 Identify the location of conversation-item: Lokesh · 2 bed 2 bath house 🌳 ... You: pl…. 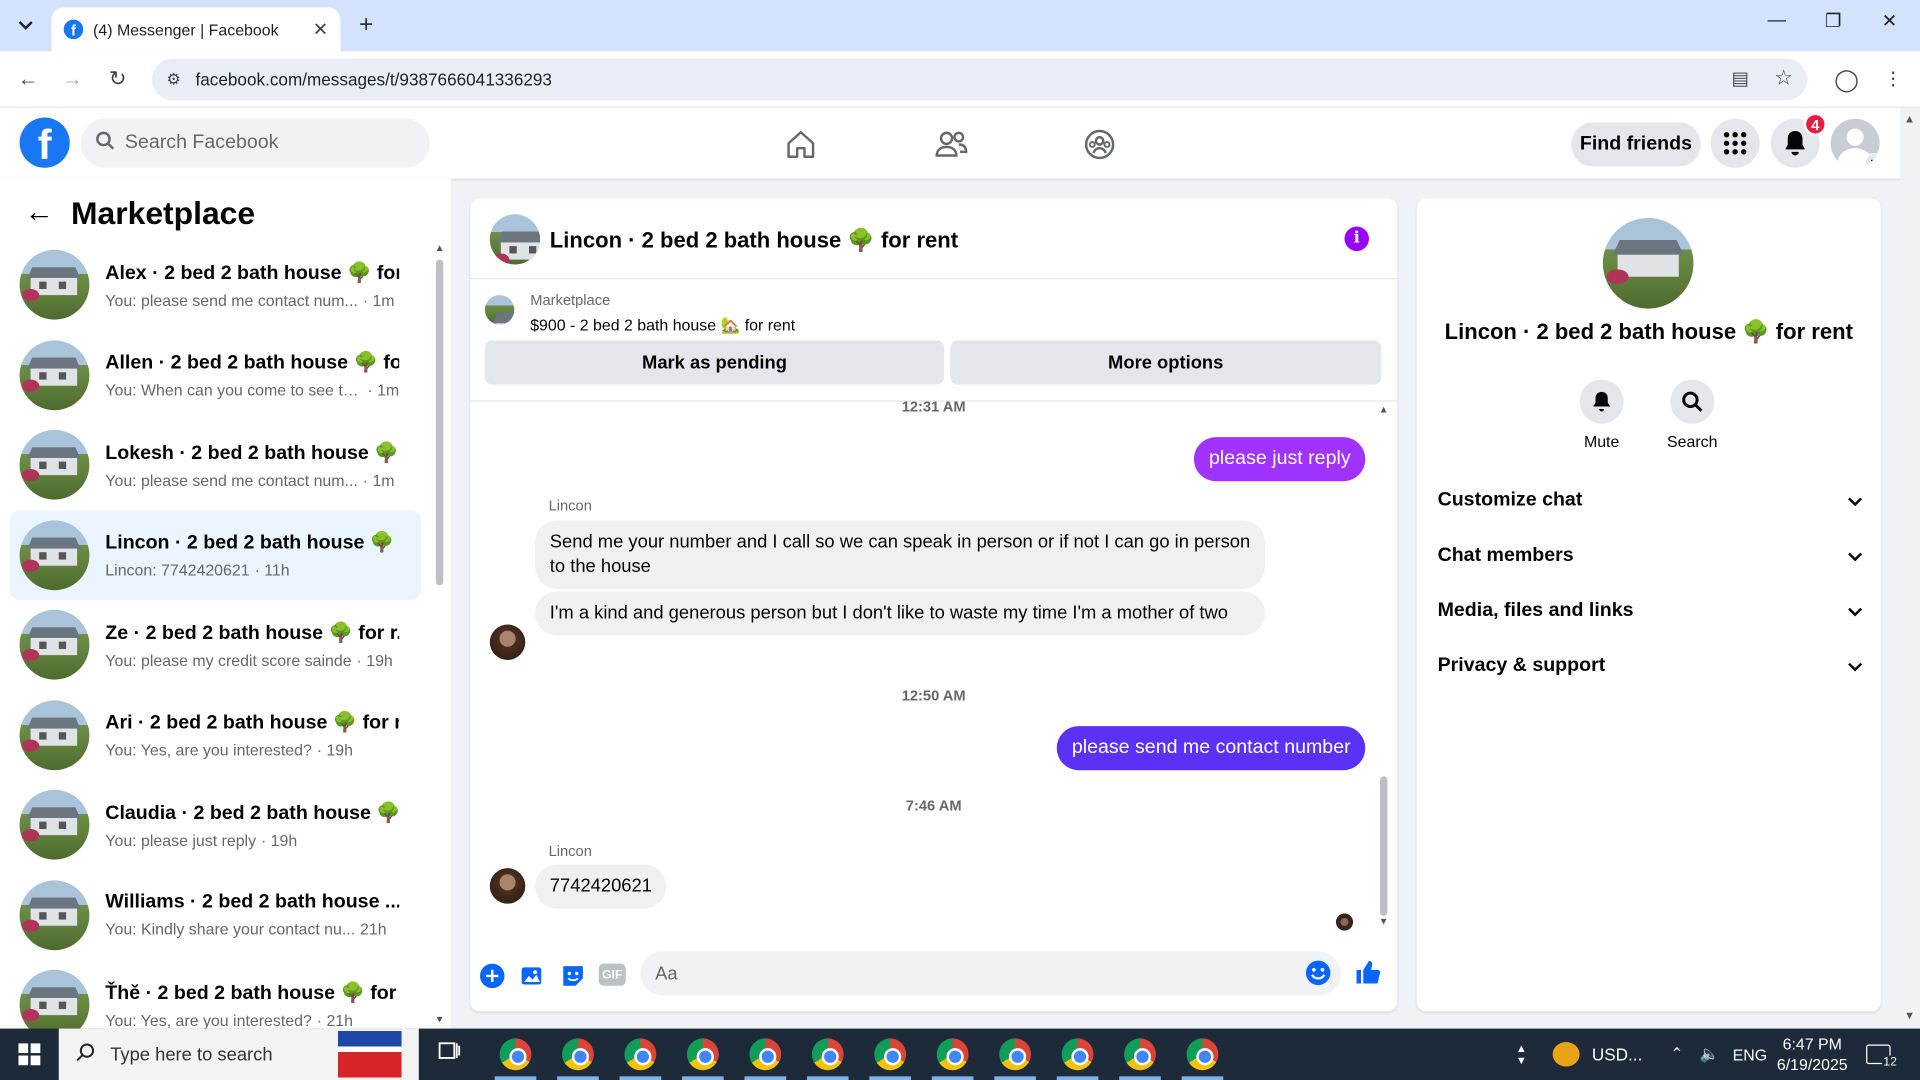
(215, 465).